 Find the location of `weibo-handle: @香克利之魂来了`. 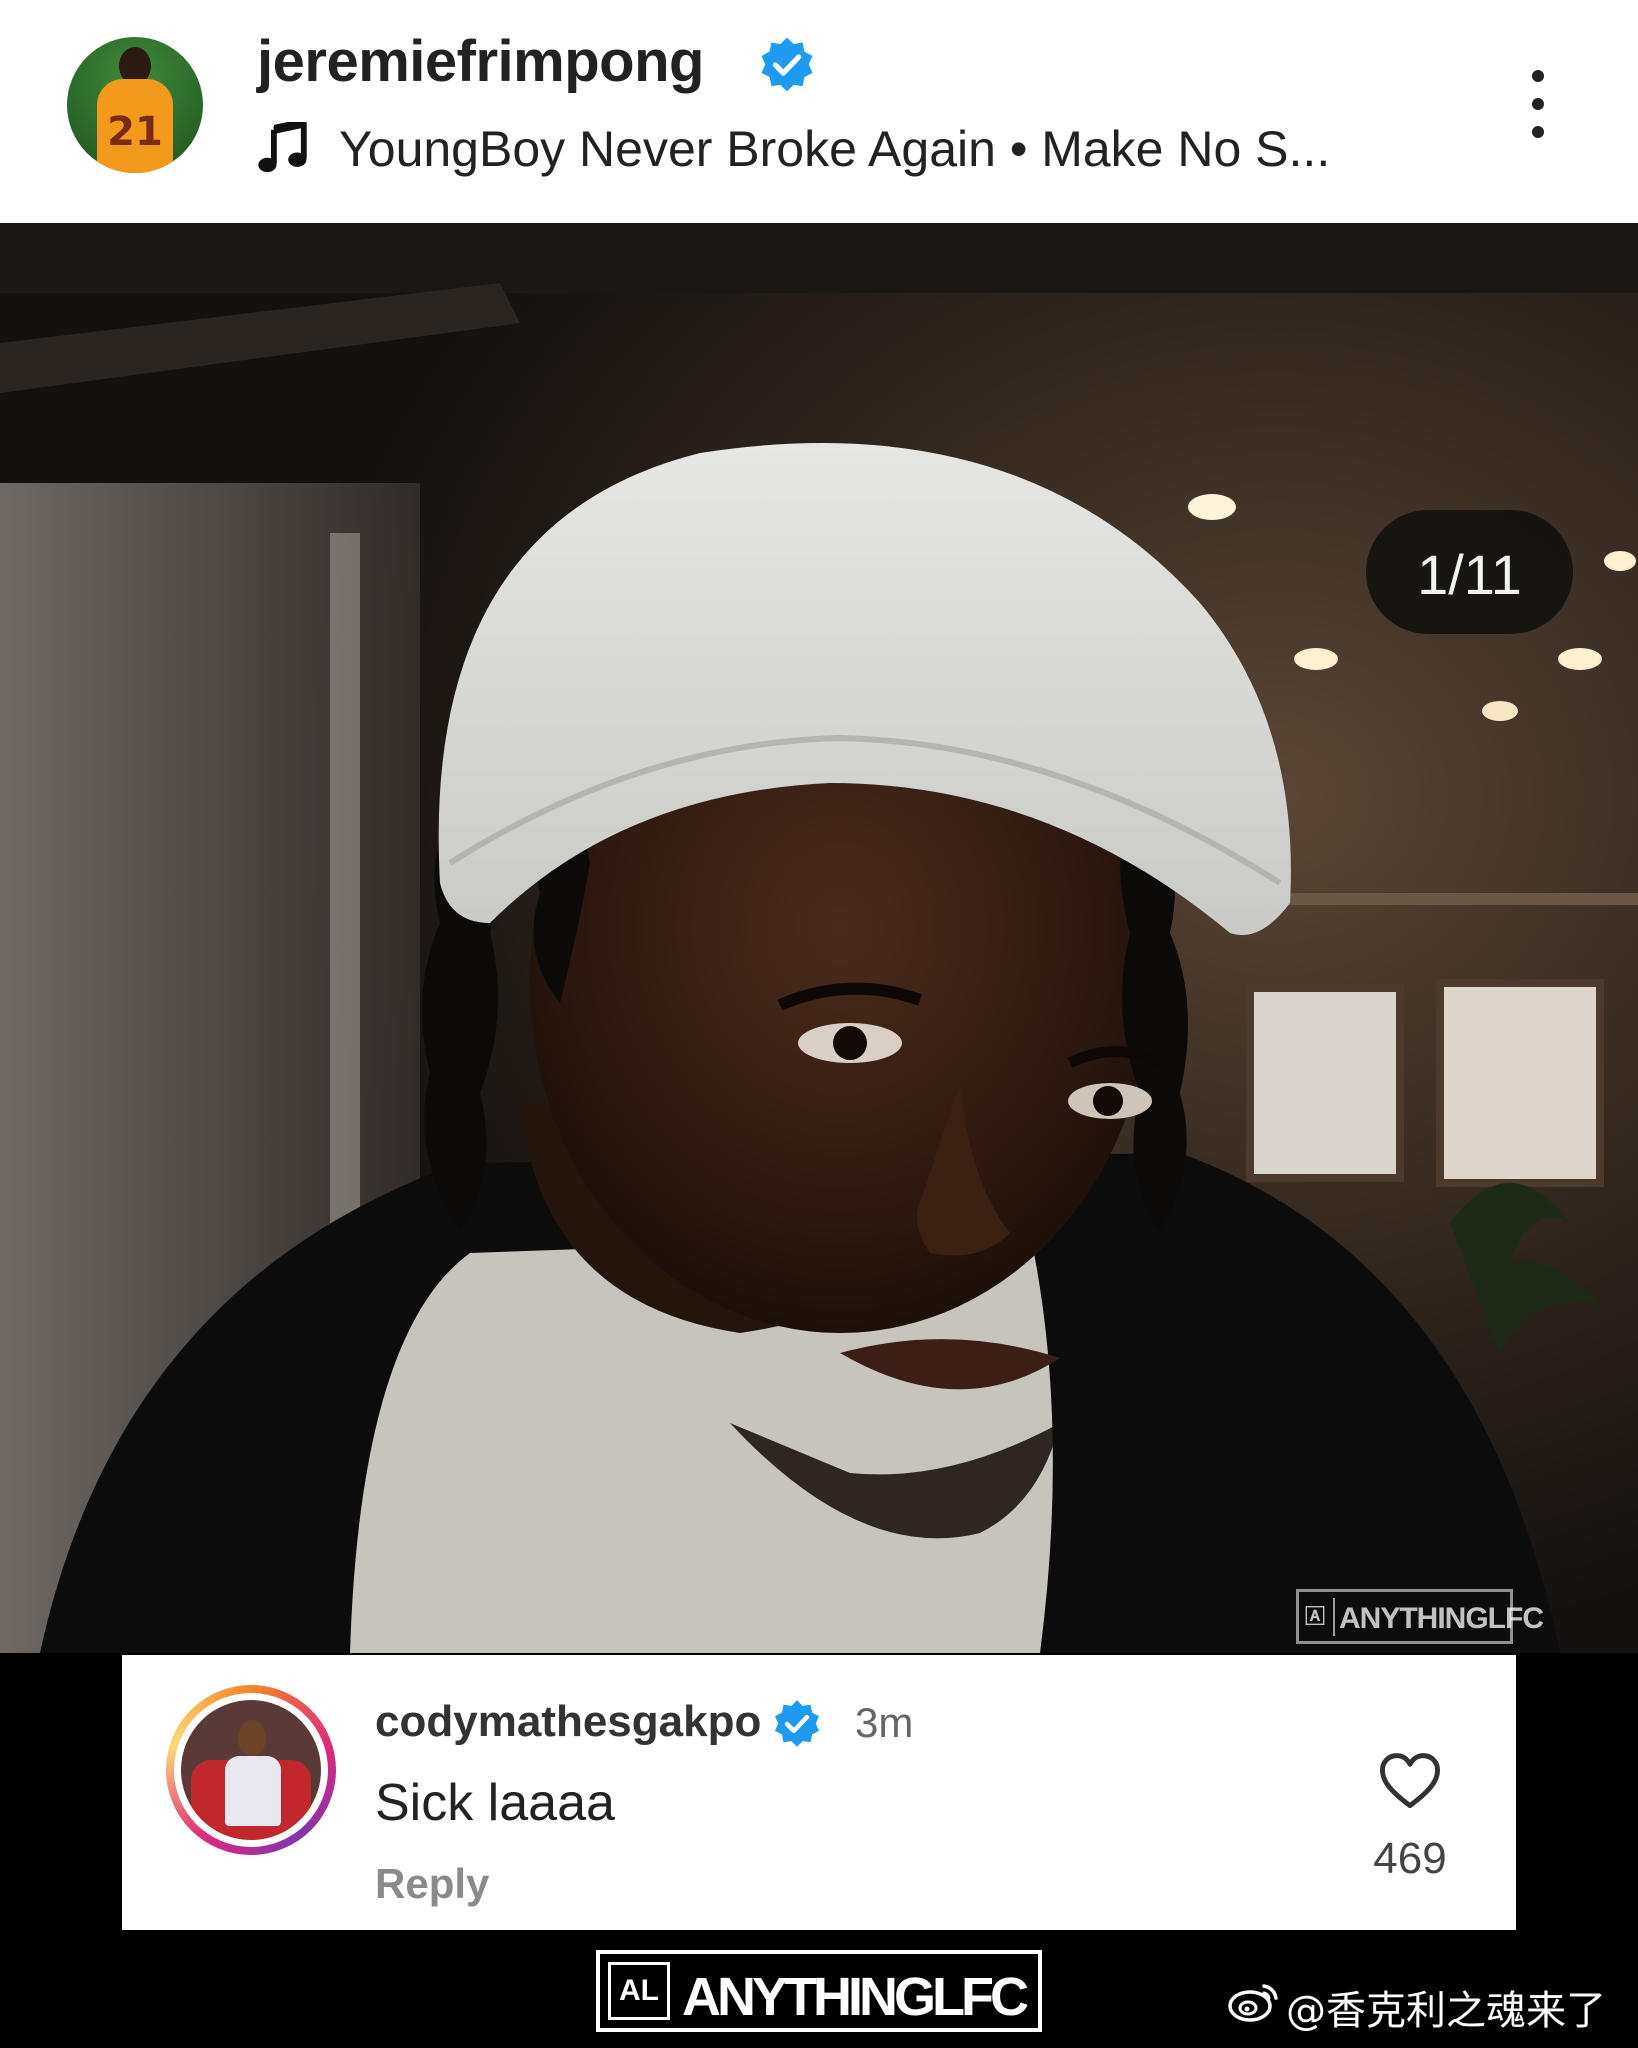

weibo-handle: @香克利之魂来了 is located at coordinates (1446, 2011).